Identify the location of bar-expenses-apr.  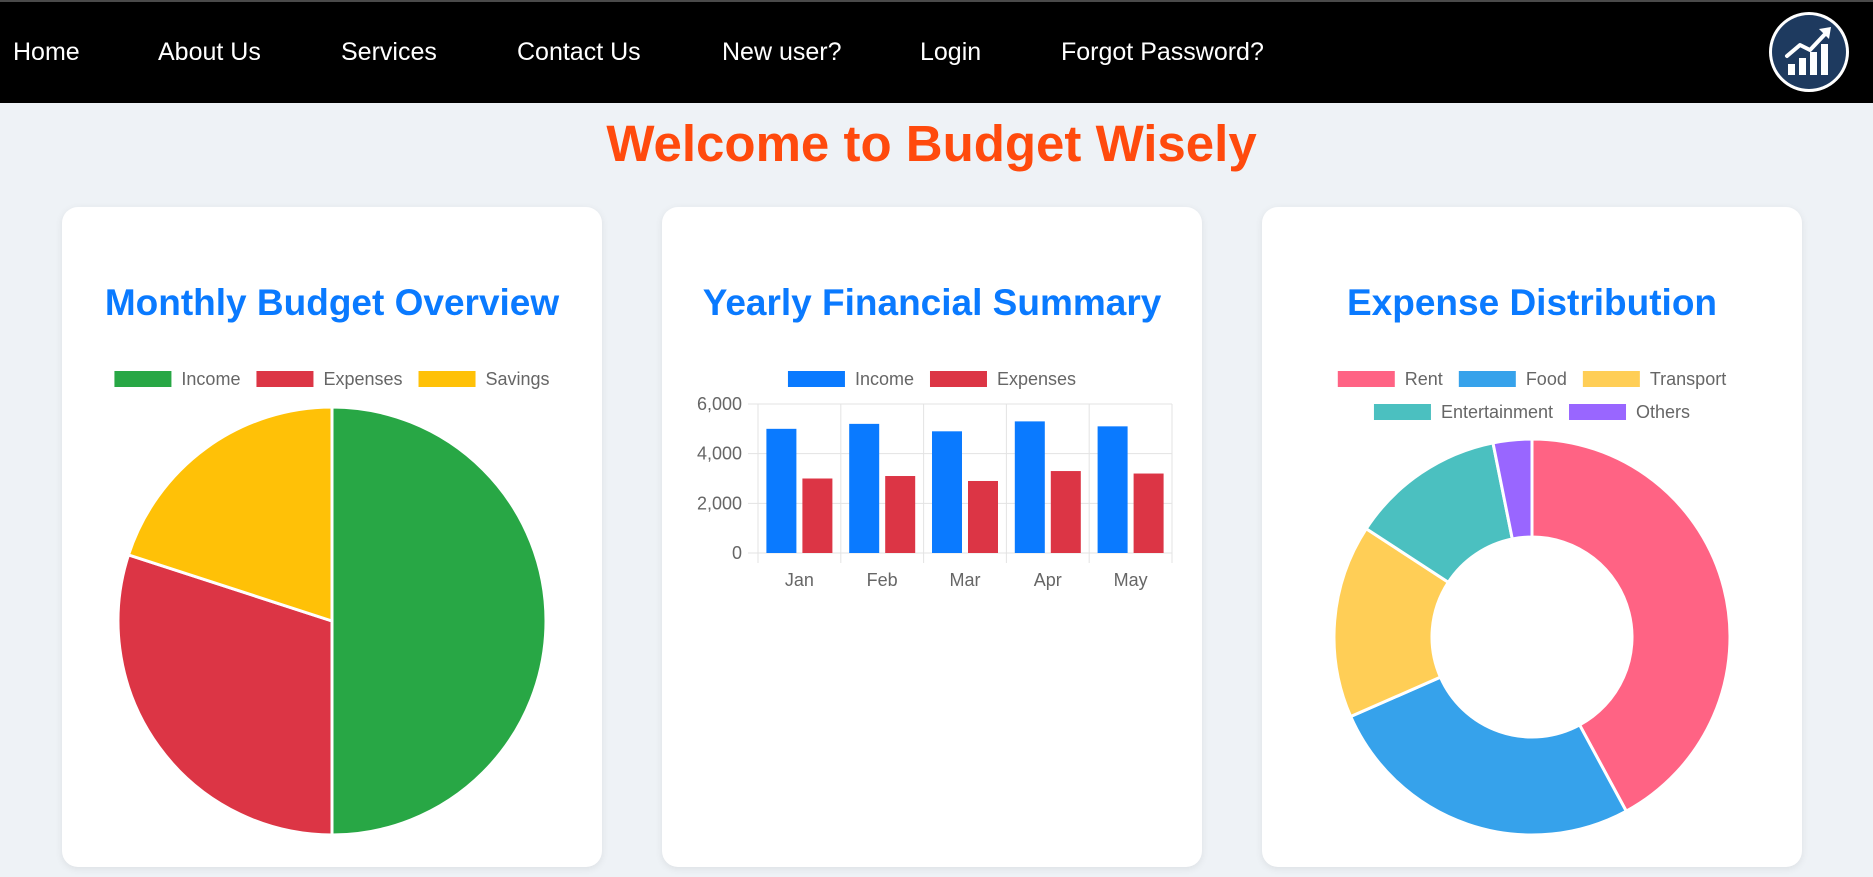
(1065, 512).